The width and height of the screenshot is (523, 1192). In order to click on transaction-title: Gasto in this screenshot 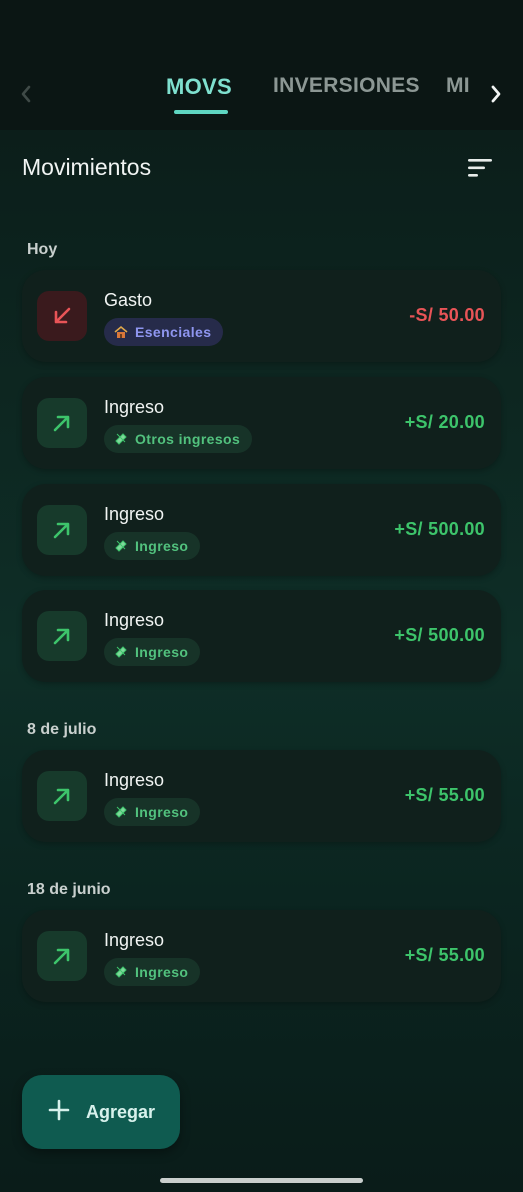, I will do `click(128, 300)`.